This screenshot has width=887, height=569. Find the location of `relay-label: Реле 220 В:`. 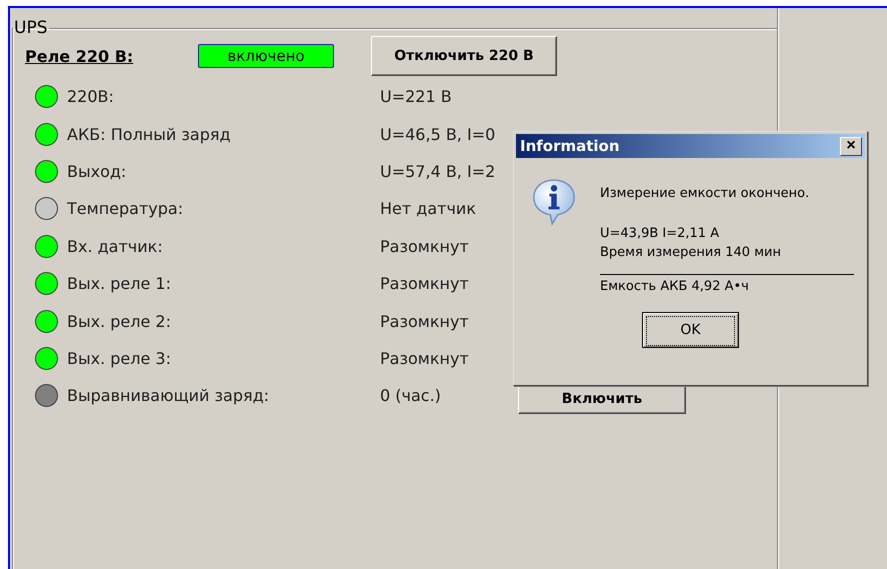

relay-label: Реле 220 В: is located at coordinates (79, 56).